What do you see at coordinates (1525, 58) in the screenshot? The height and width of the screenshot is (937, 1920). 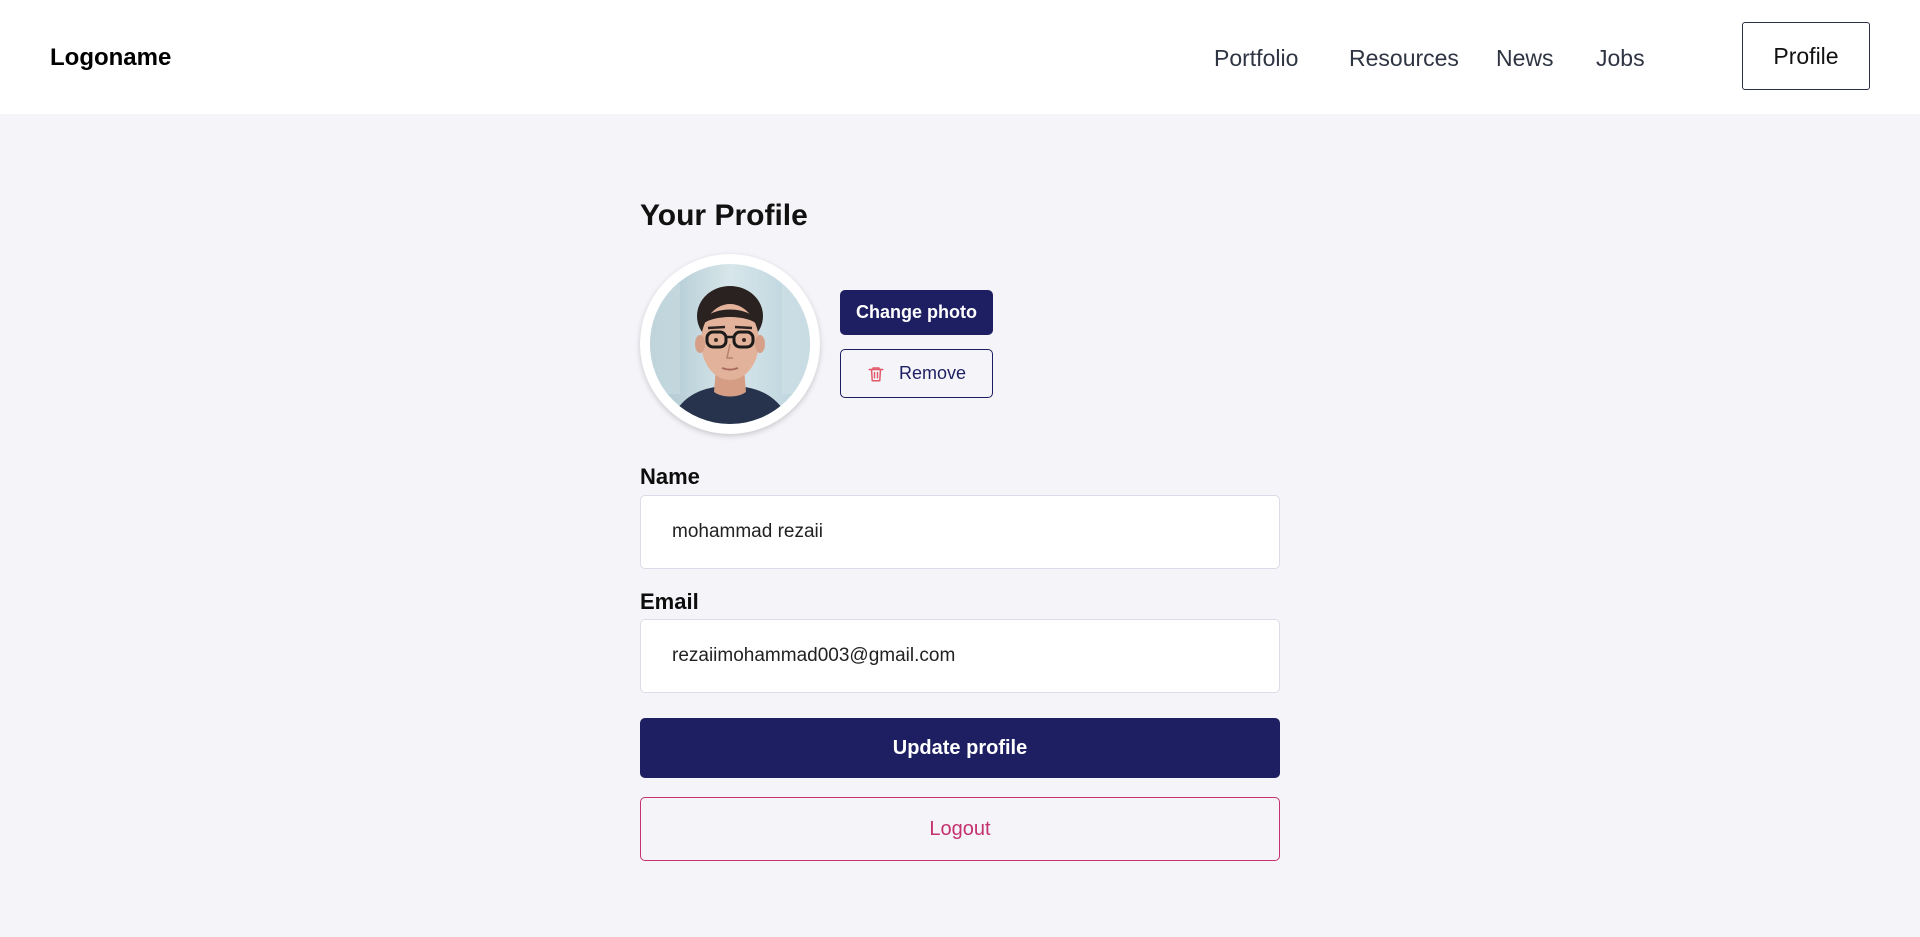 I see `nav-news: News` at bounding box center [1525, 58].